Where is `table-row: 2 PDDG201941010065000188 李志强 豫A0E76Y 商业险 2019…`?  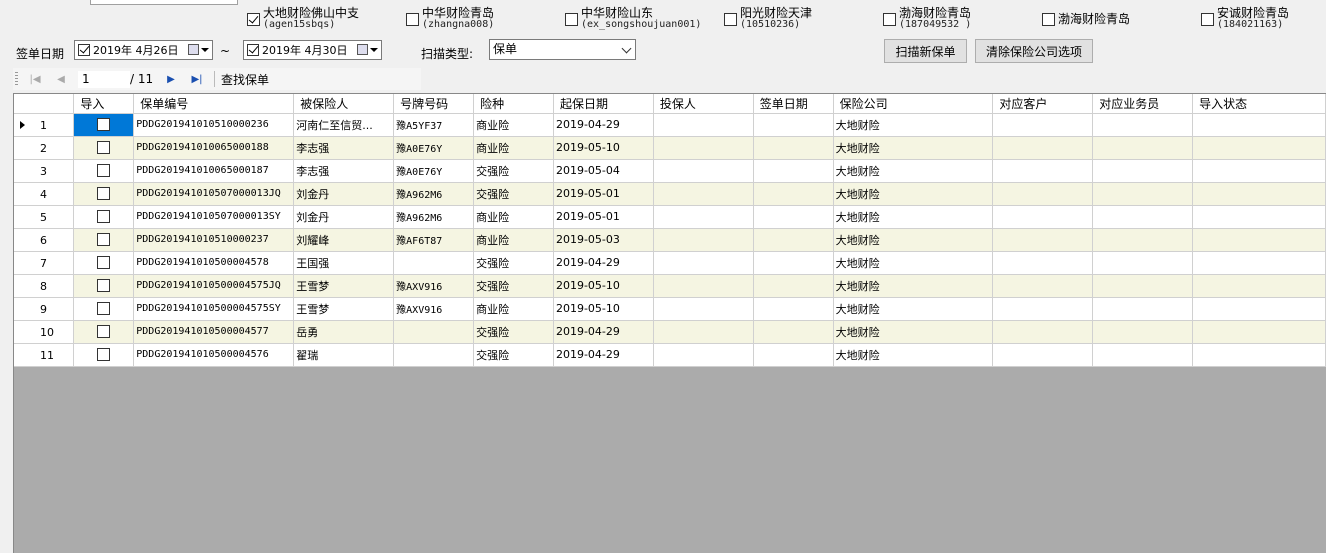 table-row: 2 PDDG201941010065000188 李志强 豫A0E76Y 商业险 2019… is located at coordinates (670, 148).